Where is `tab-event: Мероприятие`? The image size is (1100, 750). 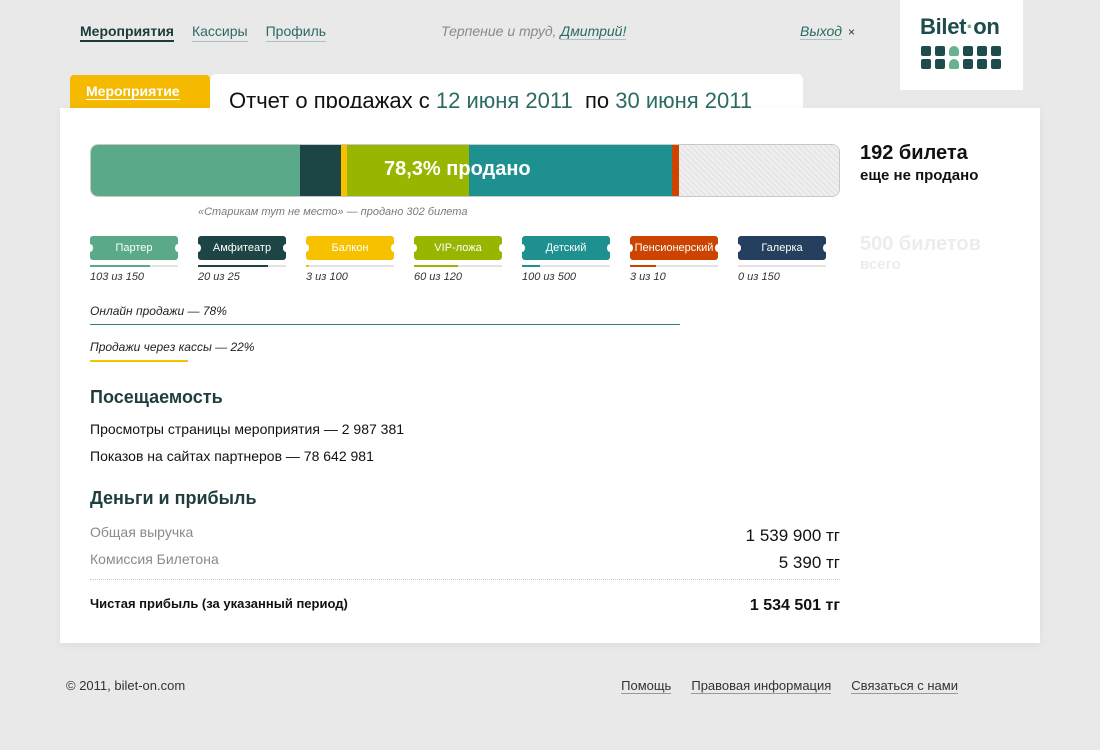
tab-event: Мероприятие is located at coordinates (140, 92).